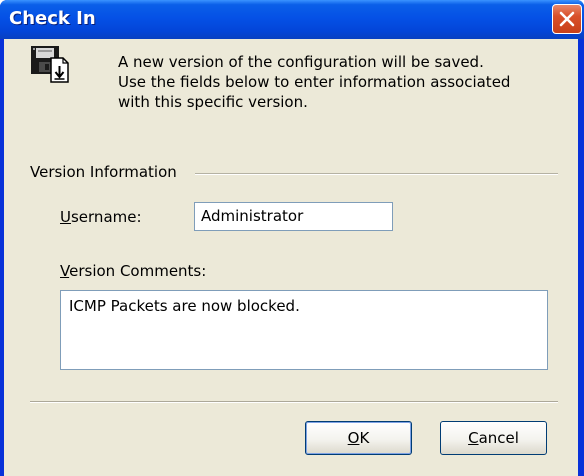 This screenshot has height=476, width=584. What do you see at coordinates (473, 438) in the screenshot?
I see `cancel-button-accesskey: C` at bounding box center [473, 438].